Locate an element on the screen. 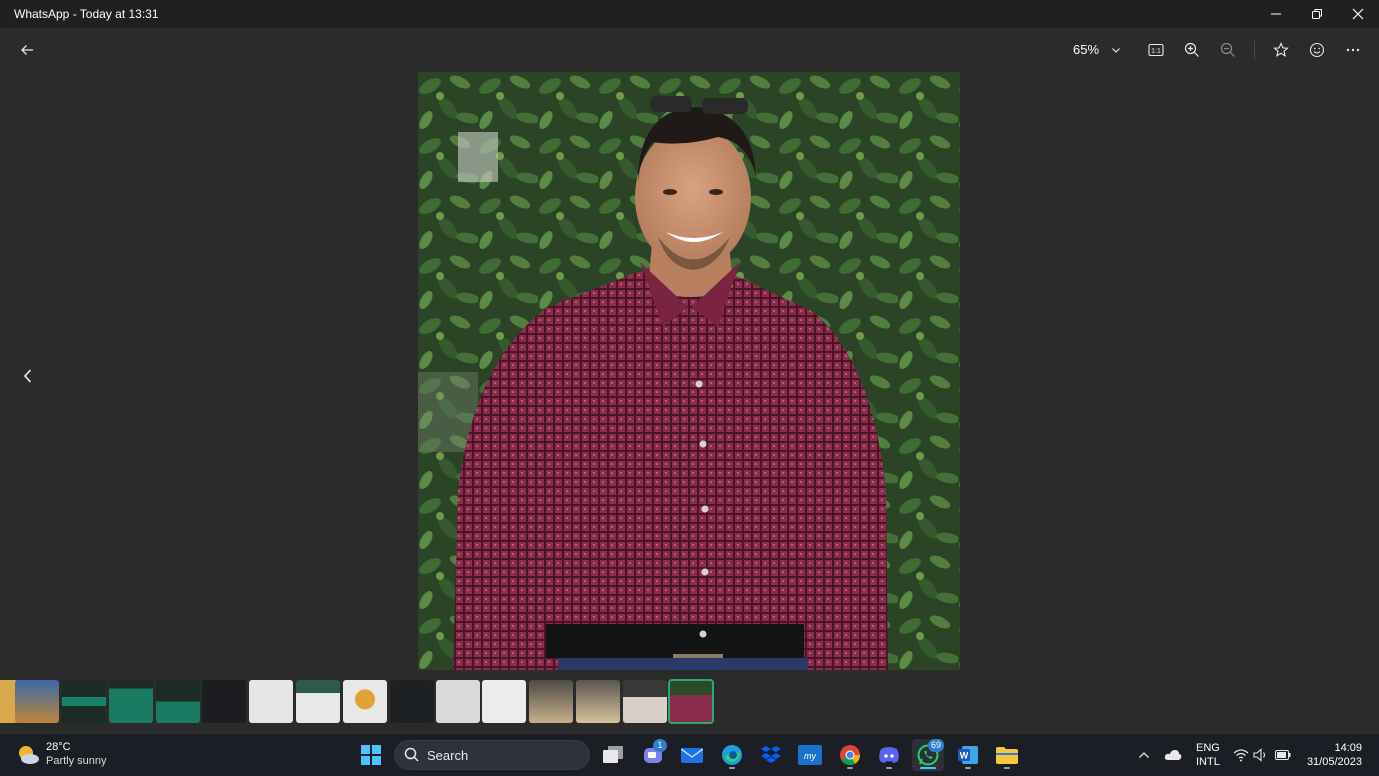 This screenshot has width=1379, height=776. chrome-icon is located at coordinates (850, 755).